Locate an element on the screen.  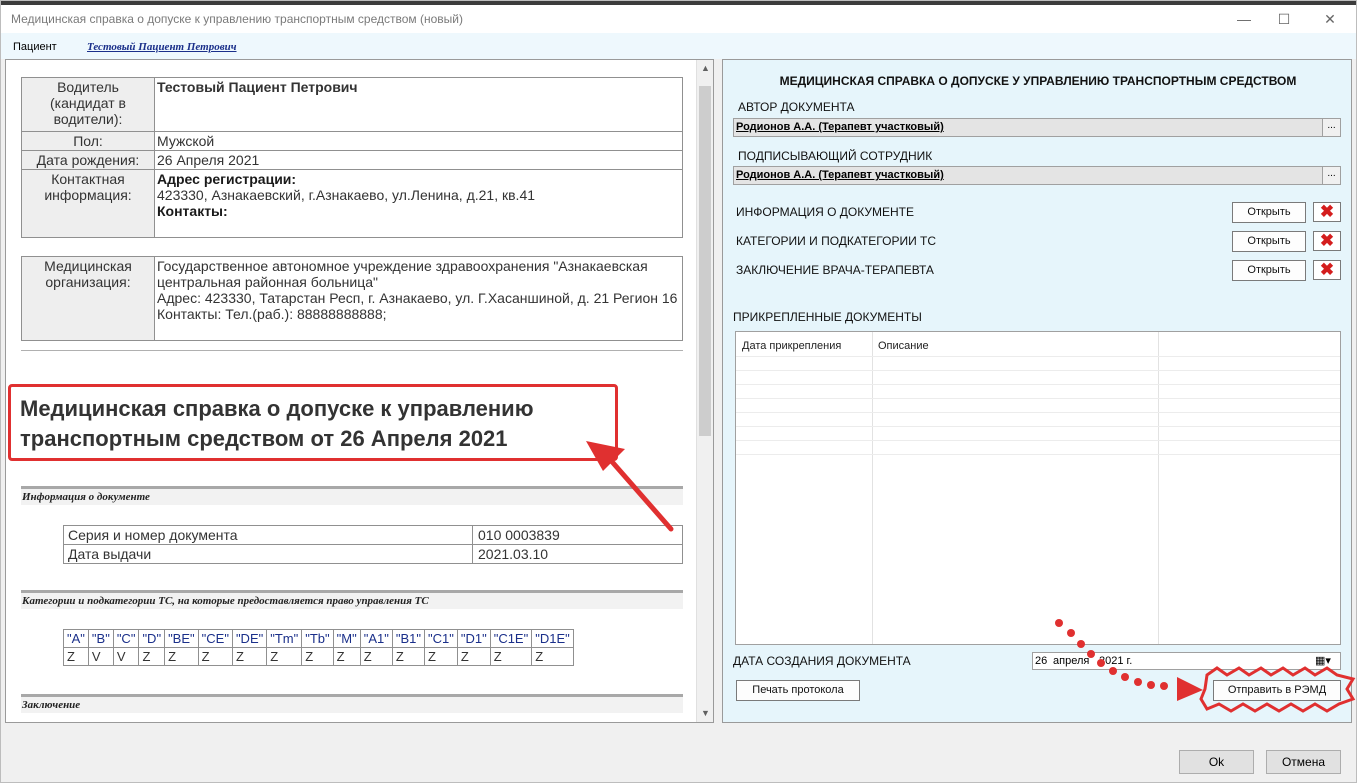
annotation-arrow-line is located at coordinates (639, 492).